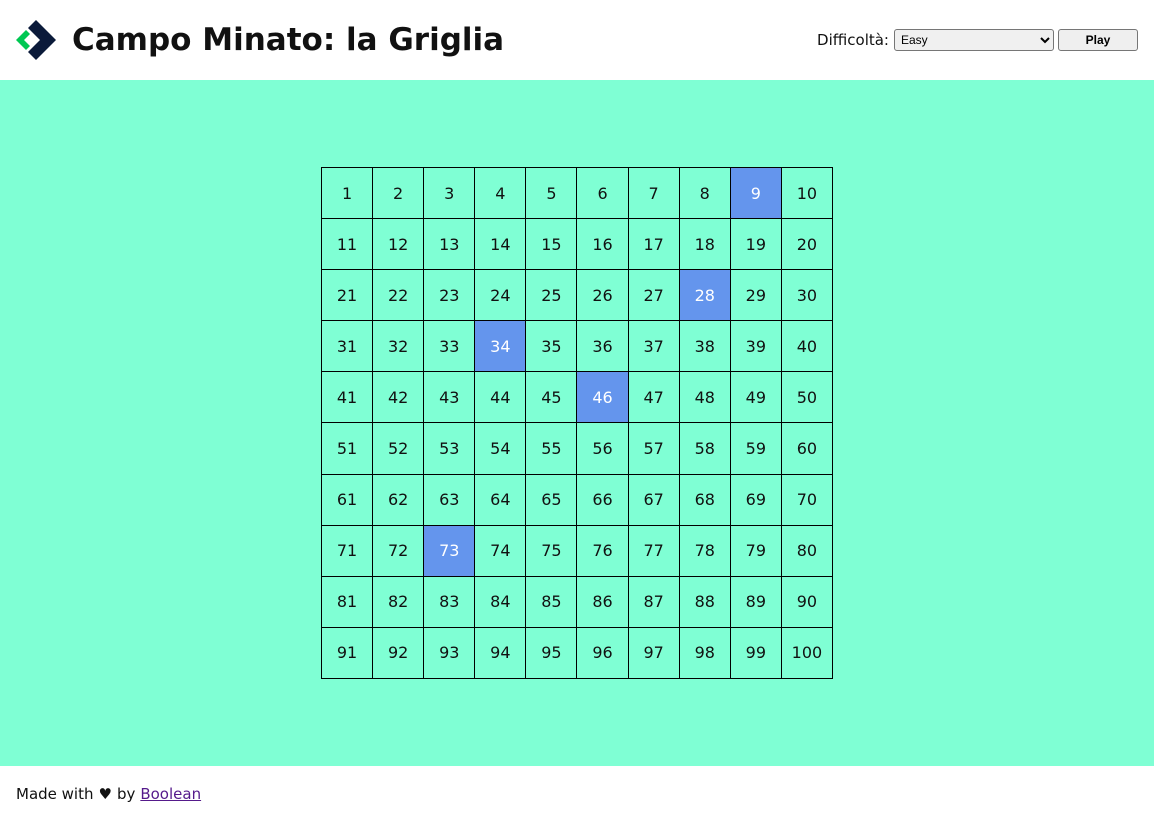 This screenshot has height=822, width=1154. What do you see at coordinates (552, 296) in the screenshot?
I see `grid-cell: 25` at bounding box center [552, 296].